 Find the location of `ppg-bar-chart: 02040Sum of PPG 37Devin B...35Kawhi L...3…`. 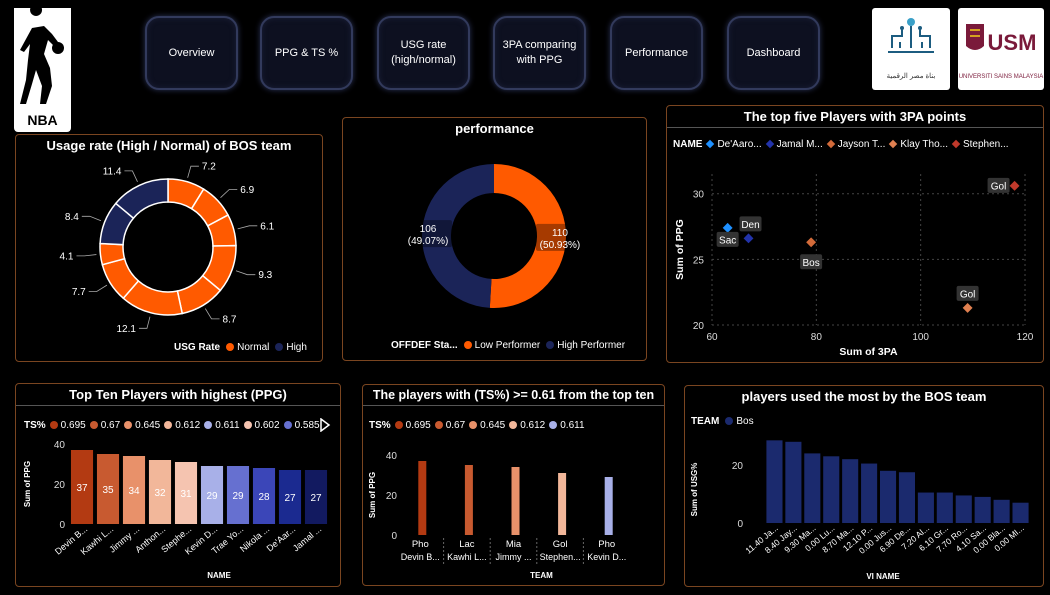

ppg-bar-chart: 02040Sum of PPG 37Devin B...35Kawhi L...3… is located at coordinates (175, 510).